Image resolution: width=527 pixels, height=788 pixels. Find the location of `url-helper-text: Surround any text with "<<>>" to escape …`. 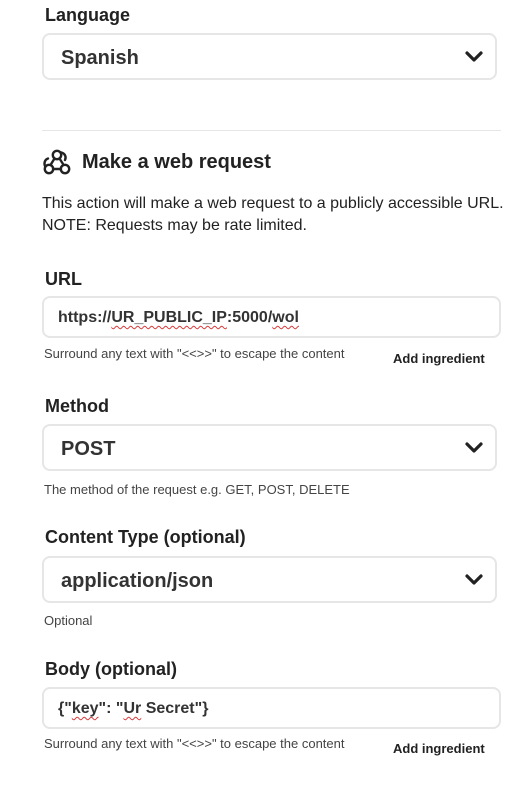

url-helper-text: Surround any text with "<<>>" to escape … is located at coordinates (194, 353).